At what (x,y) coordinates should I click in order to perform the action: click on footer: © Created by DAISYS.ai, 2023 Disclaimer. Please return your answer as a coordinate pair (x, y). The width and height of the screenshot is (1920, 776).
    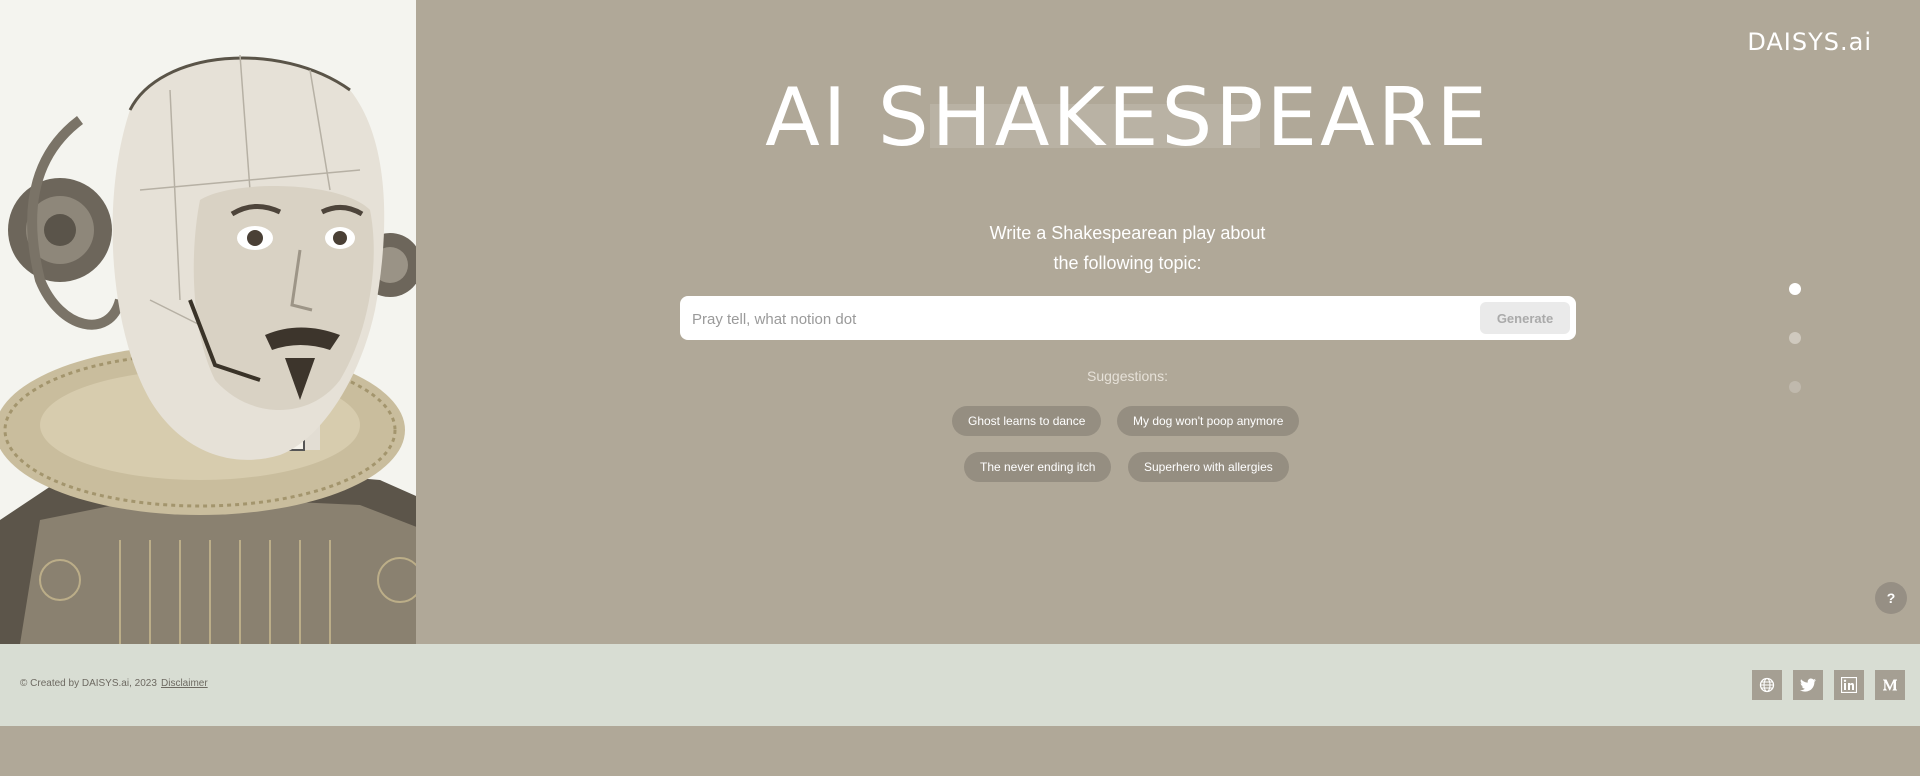
    Looking at the image, I should click on (960, 685).